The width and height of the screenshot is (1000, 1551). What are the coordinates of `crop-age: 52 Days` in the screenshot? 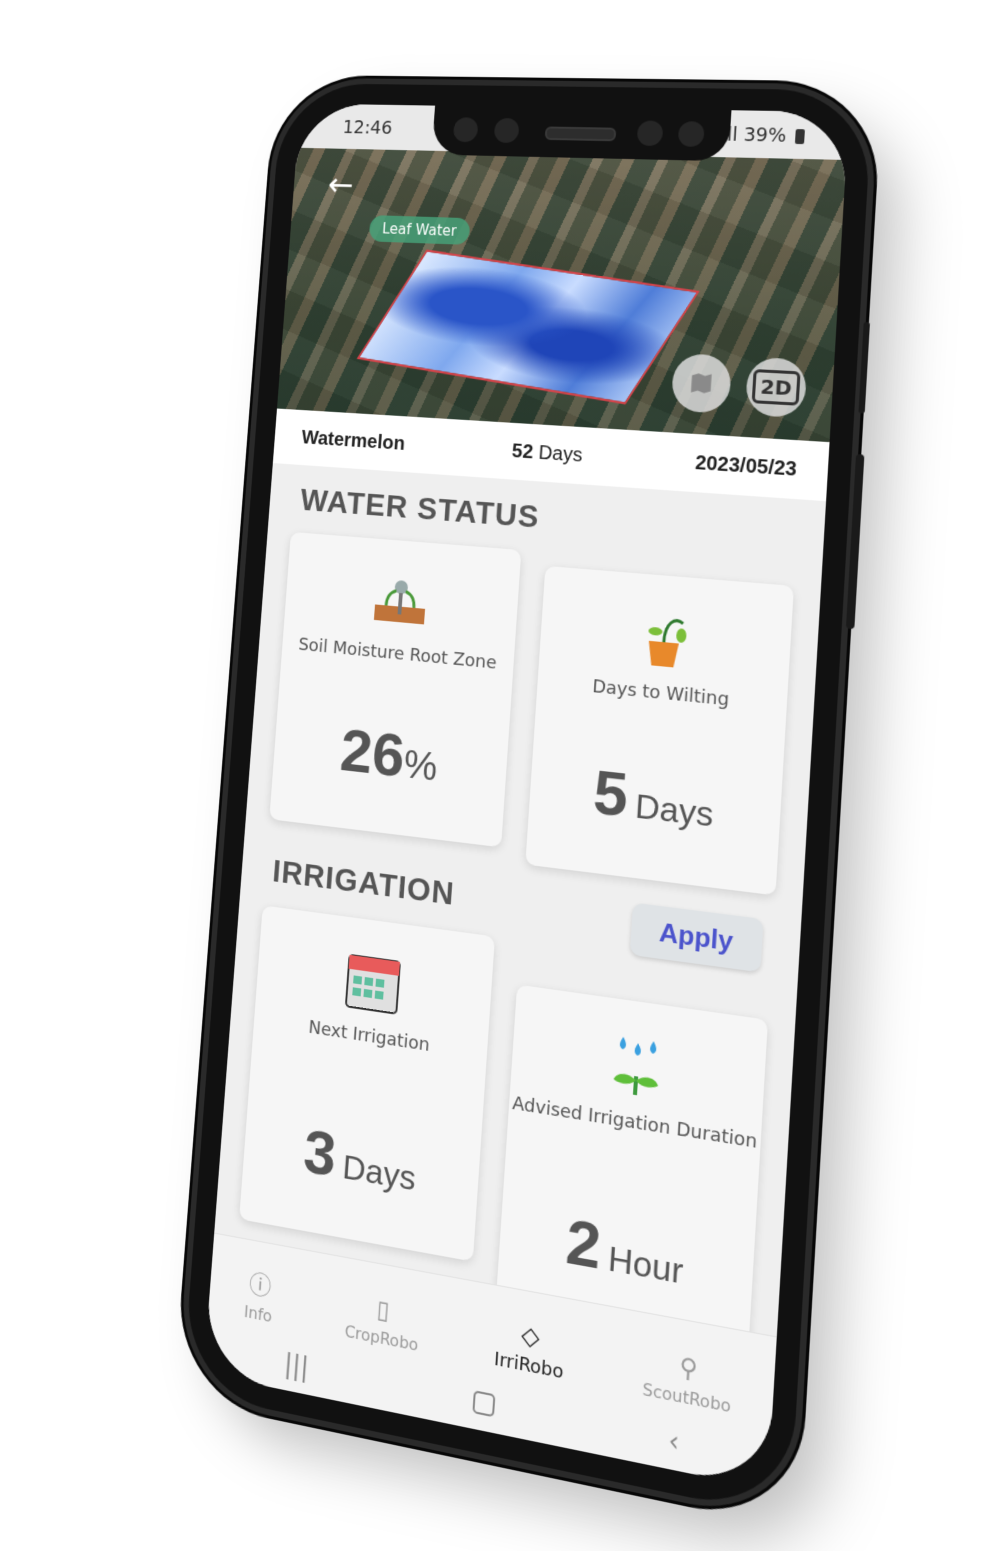 It's located at (547, 453).